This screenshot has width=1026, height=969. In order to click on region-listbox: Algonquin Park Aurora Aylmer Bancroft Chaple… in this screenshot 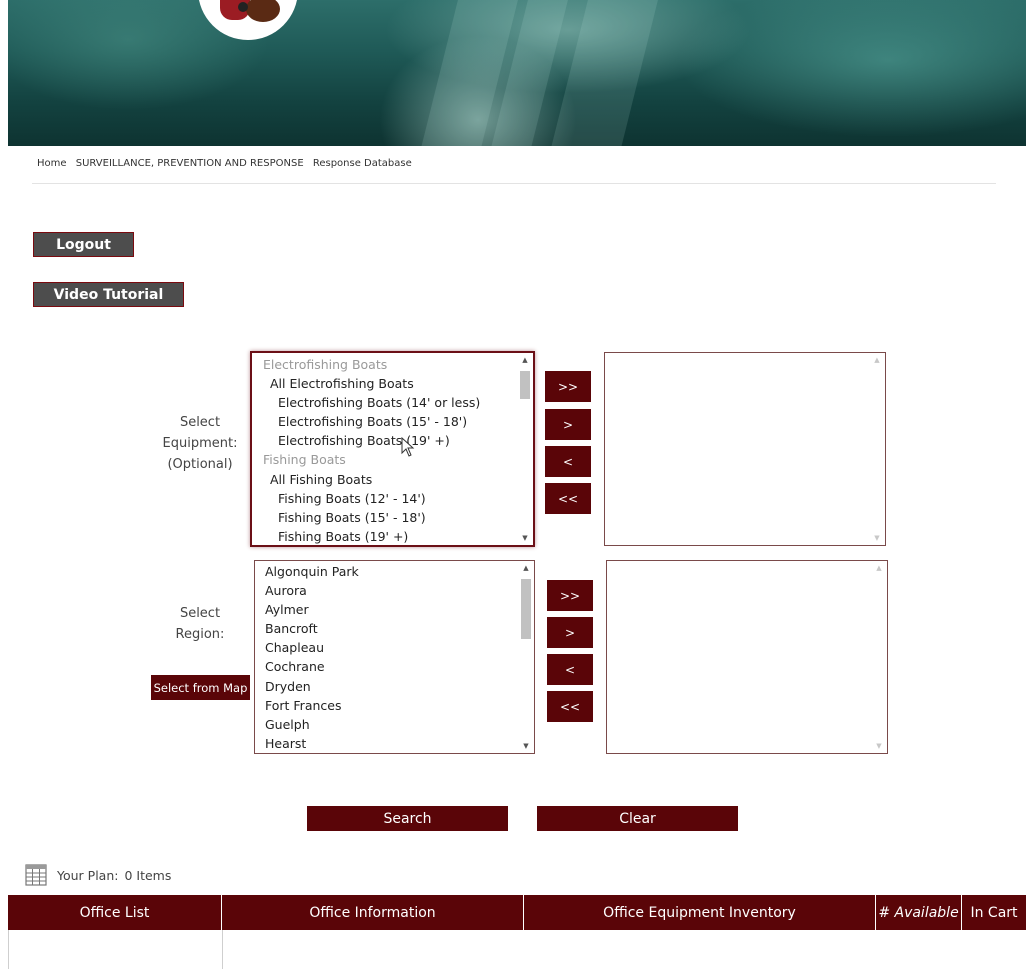, I will do `click(394, 657)`.